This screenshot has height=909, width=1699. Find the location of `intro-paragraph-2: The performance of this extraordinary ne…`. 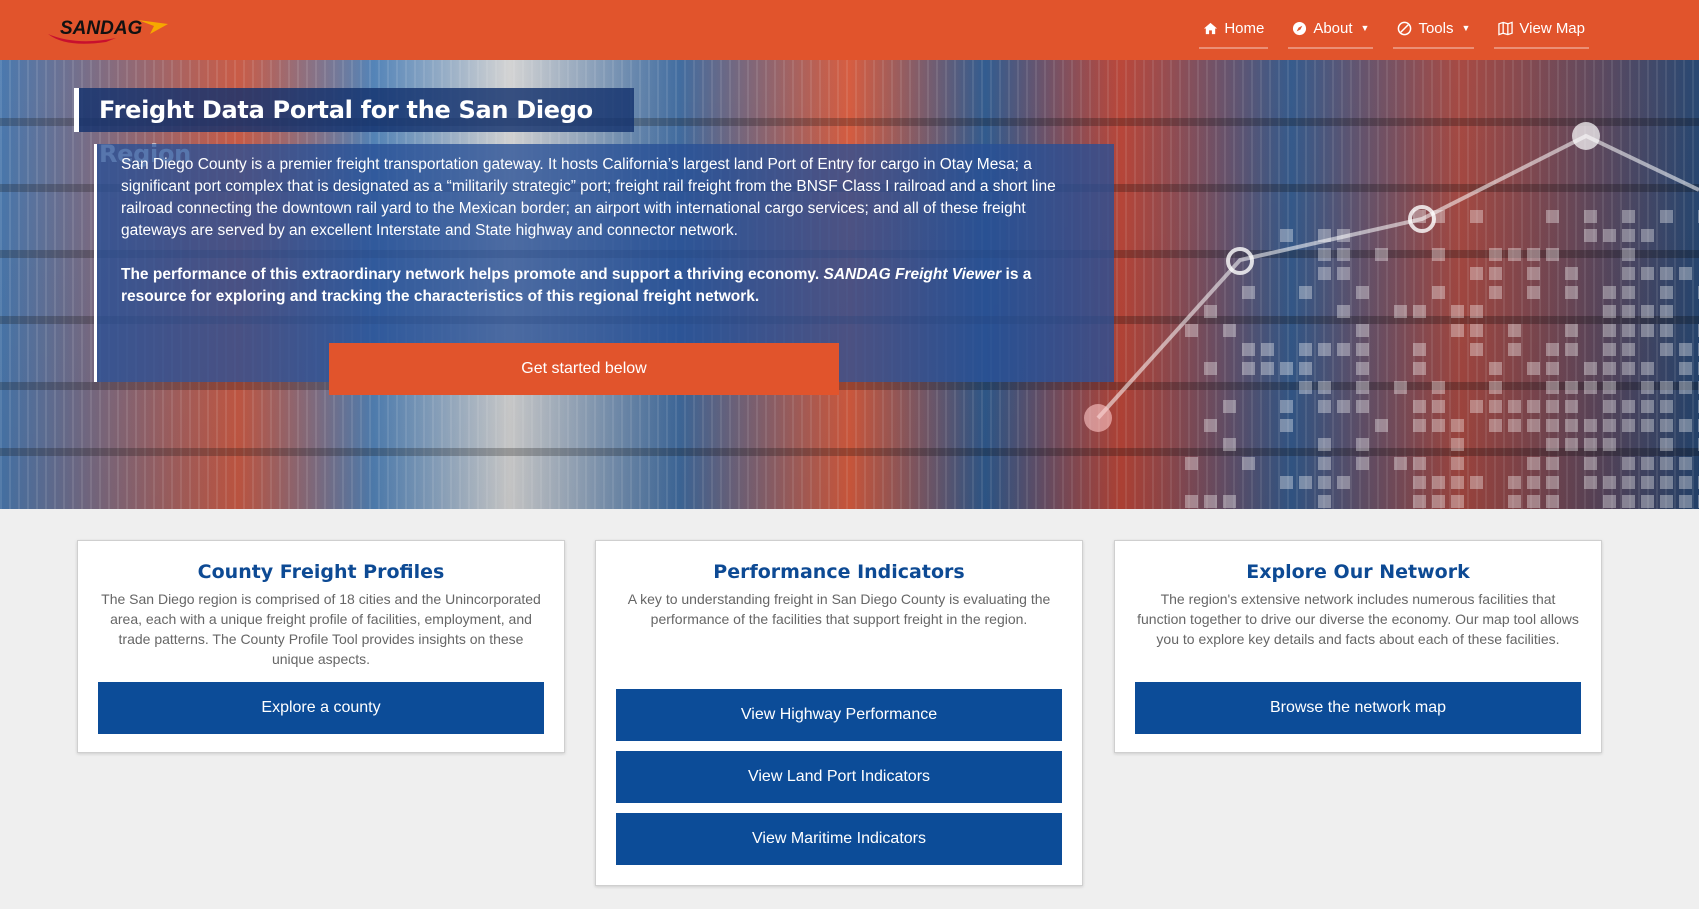

intro-paragraph-2: The performance of this extraordinary ne… is located at coordinates (607, 286).